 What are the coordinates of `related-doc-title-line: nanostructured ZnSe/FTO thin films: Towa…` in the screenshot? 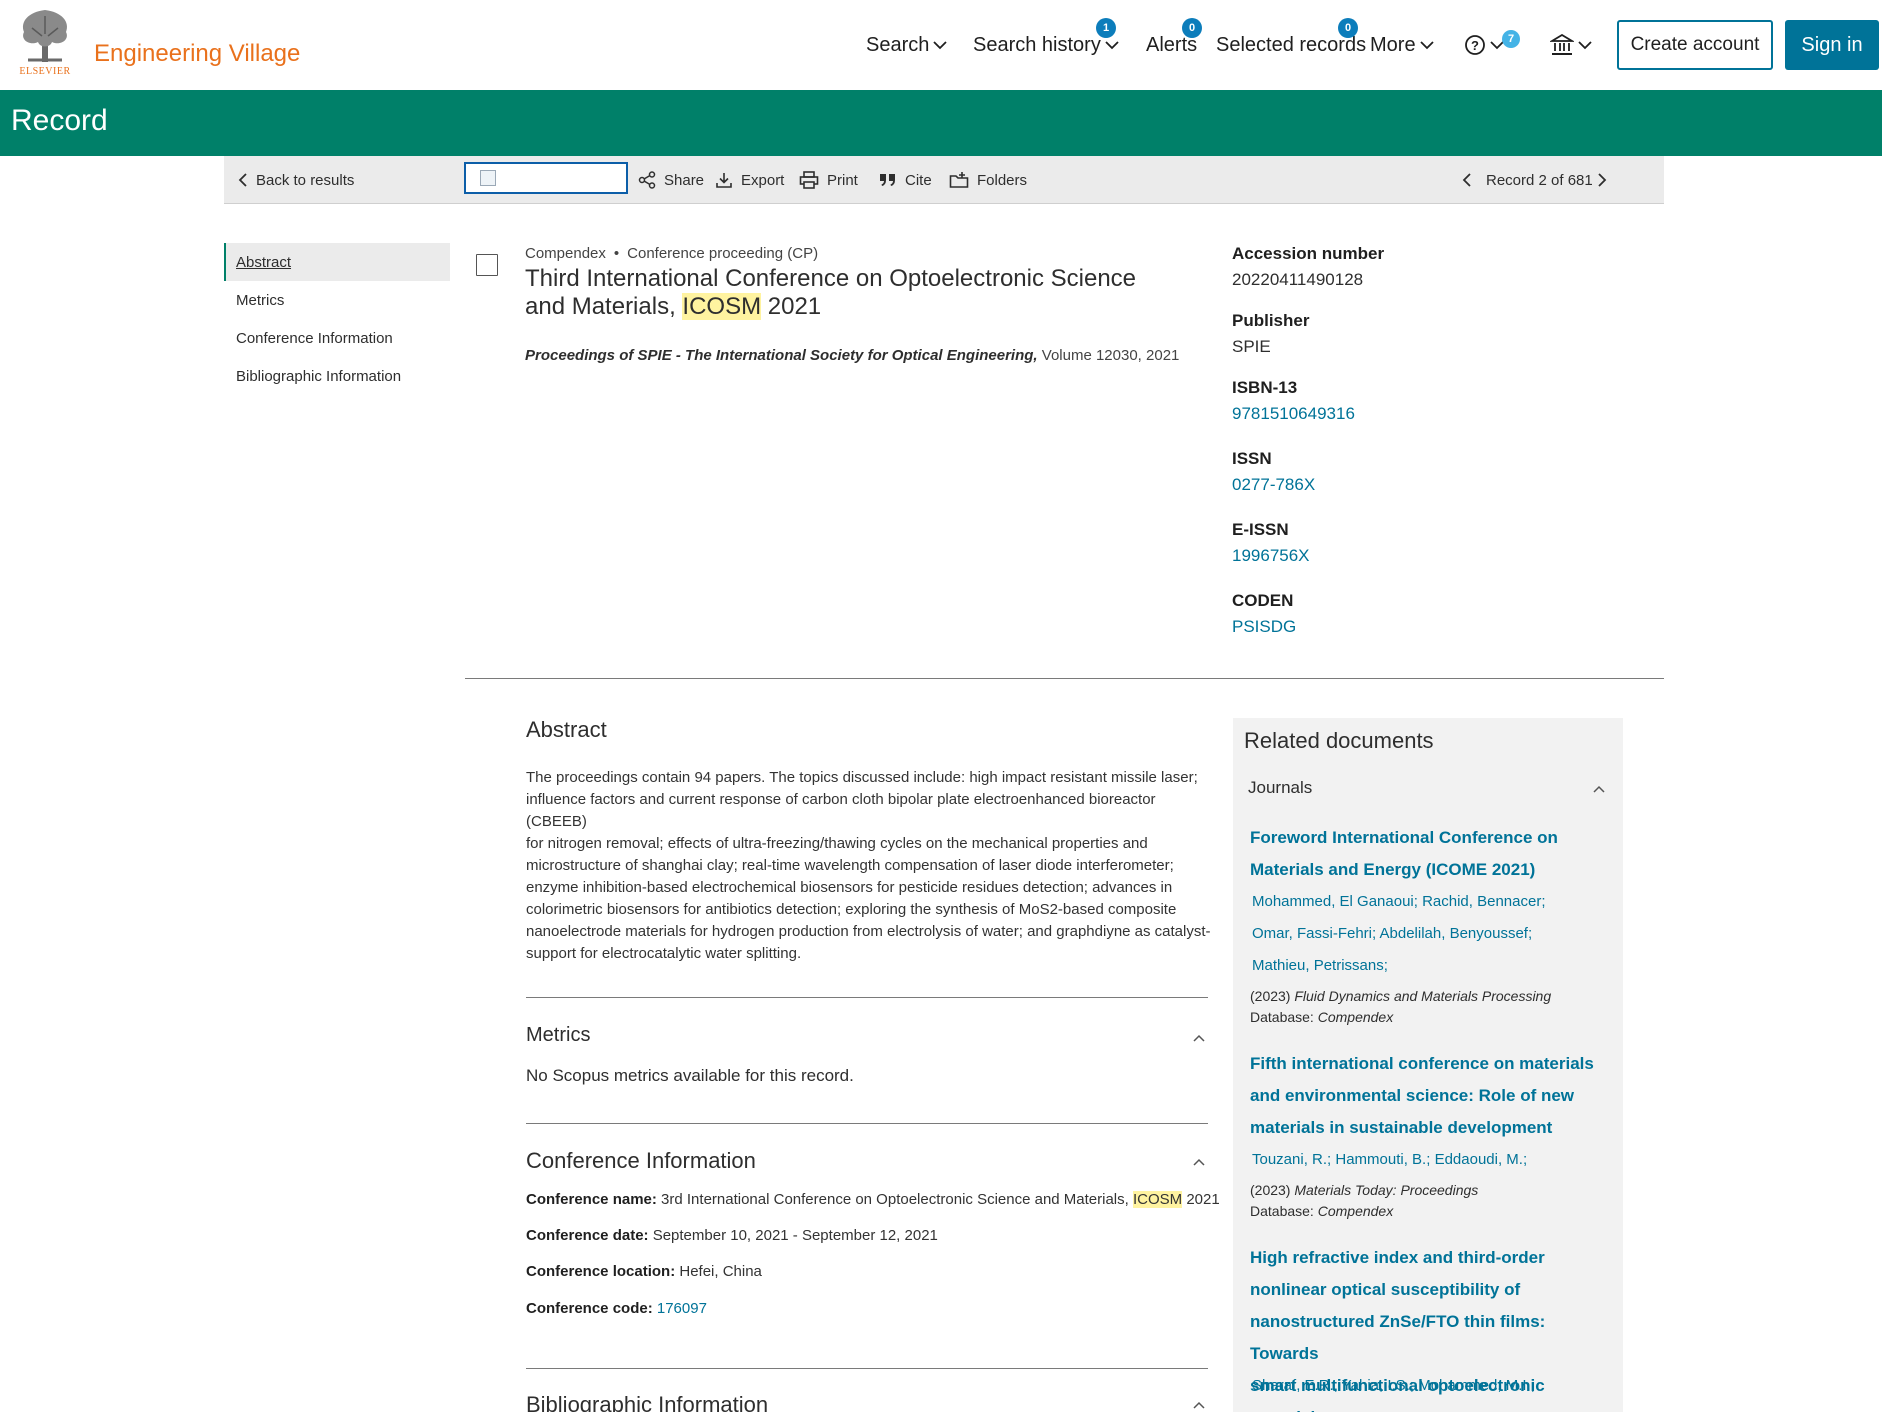 It's located at (1398, 1337).